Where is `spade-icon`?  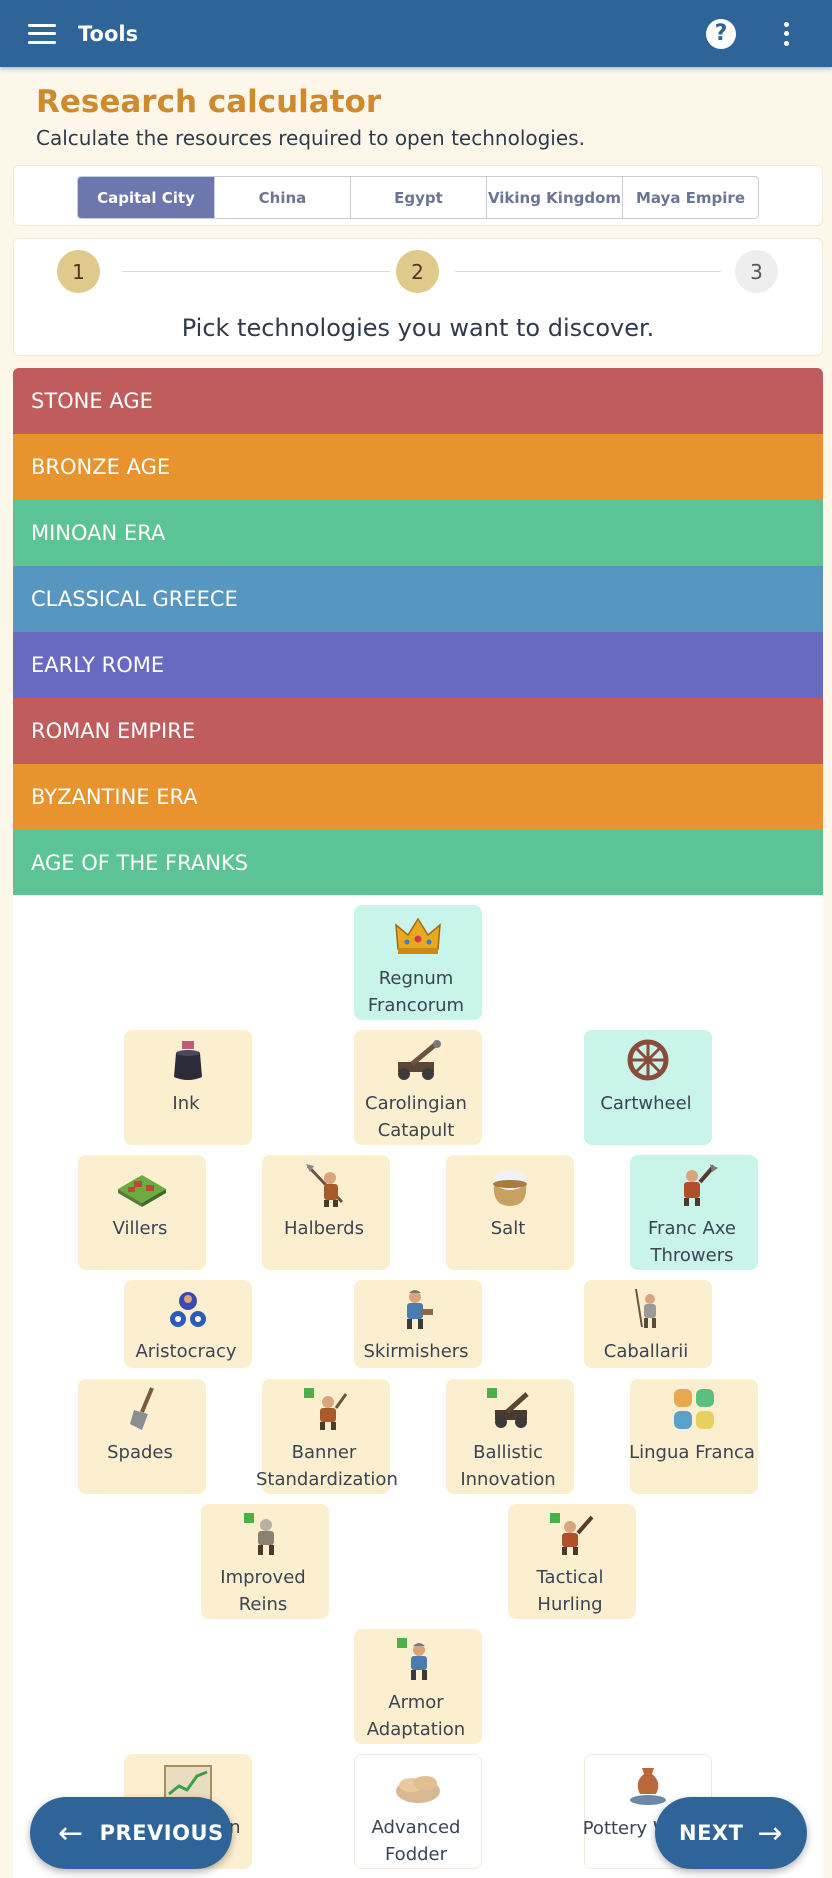 spade-icon is located at coordinates (142, 1409).